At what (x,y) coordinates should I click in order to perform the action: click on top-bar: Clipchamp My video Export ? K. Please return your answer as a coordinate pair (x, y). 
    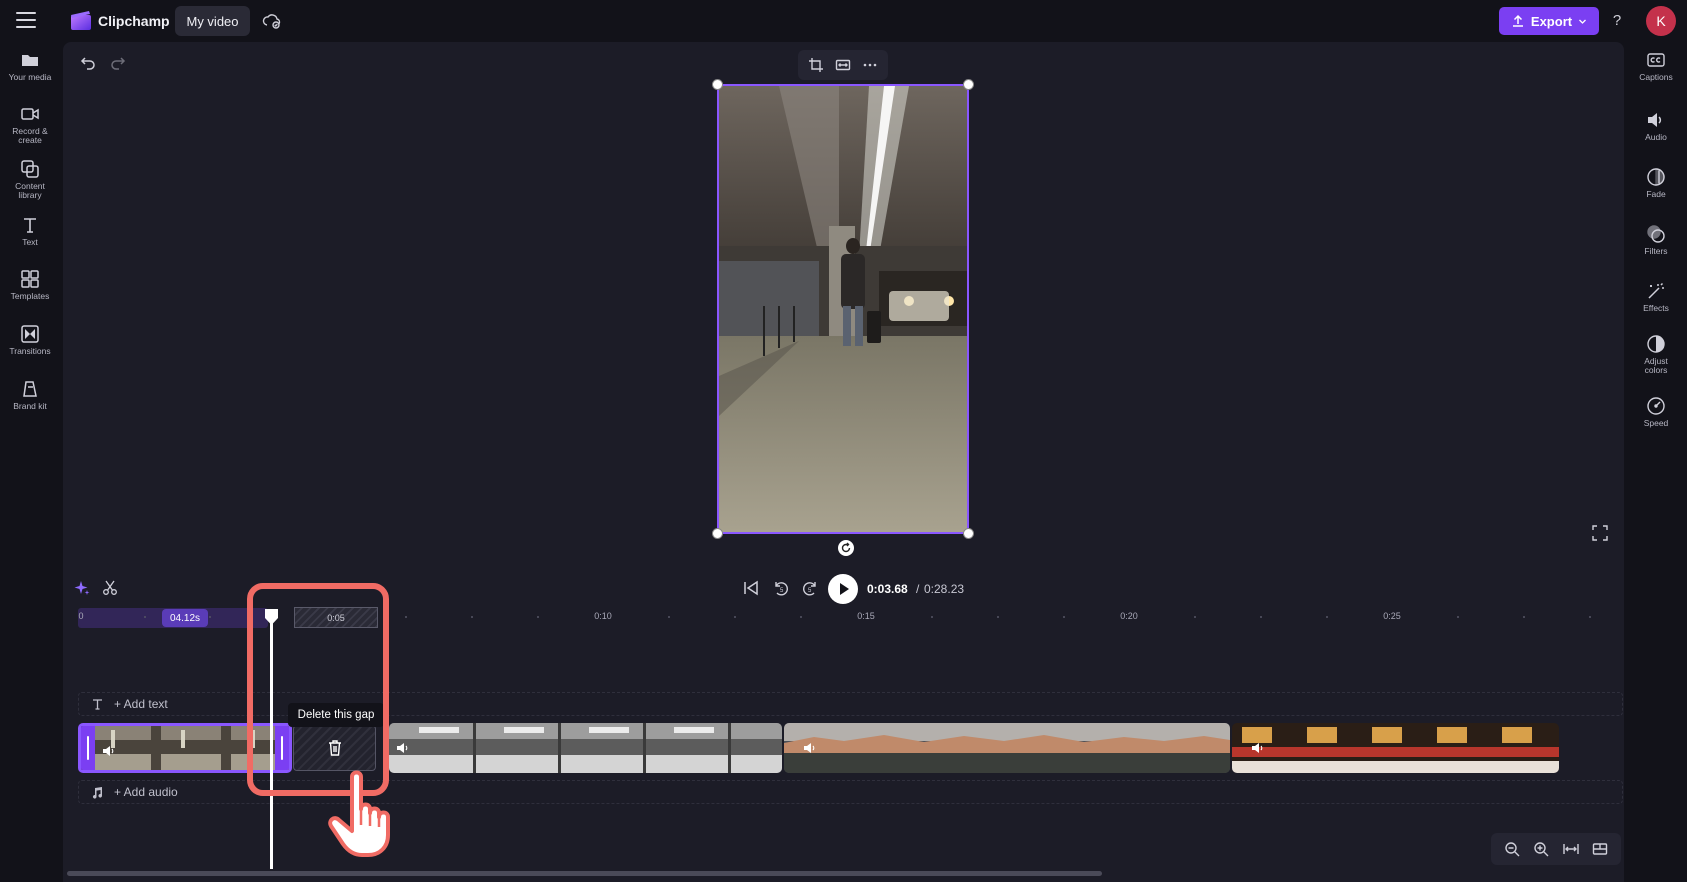
    Looking at the image, I should click on (843, 21).